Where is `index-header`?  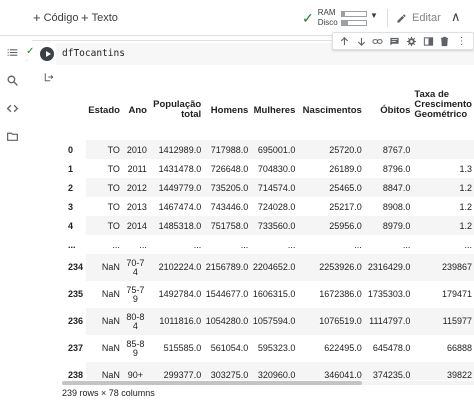
index-header is located at coordinates (74, 115).